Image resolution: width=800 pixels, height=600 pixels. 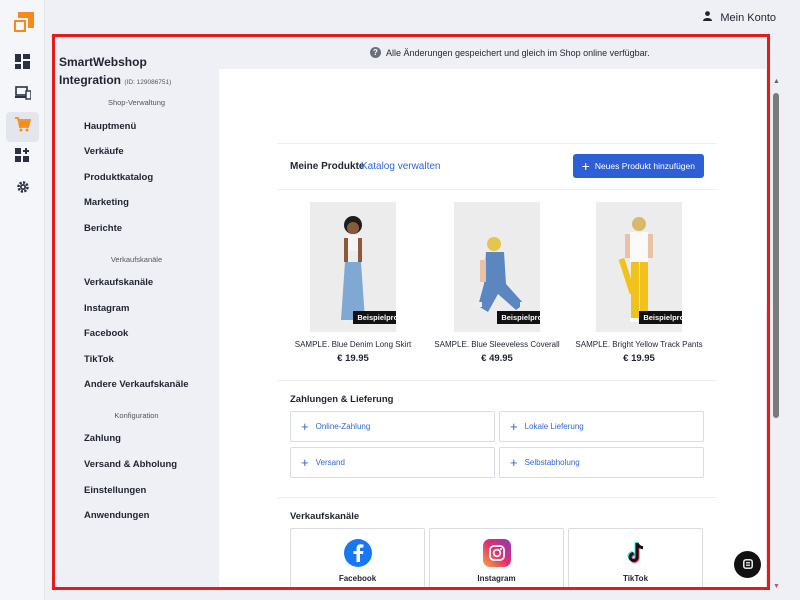 I want to click on apps-add-icon, so click(x=22, y=158).